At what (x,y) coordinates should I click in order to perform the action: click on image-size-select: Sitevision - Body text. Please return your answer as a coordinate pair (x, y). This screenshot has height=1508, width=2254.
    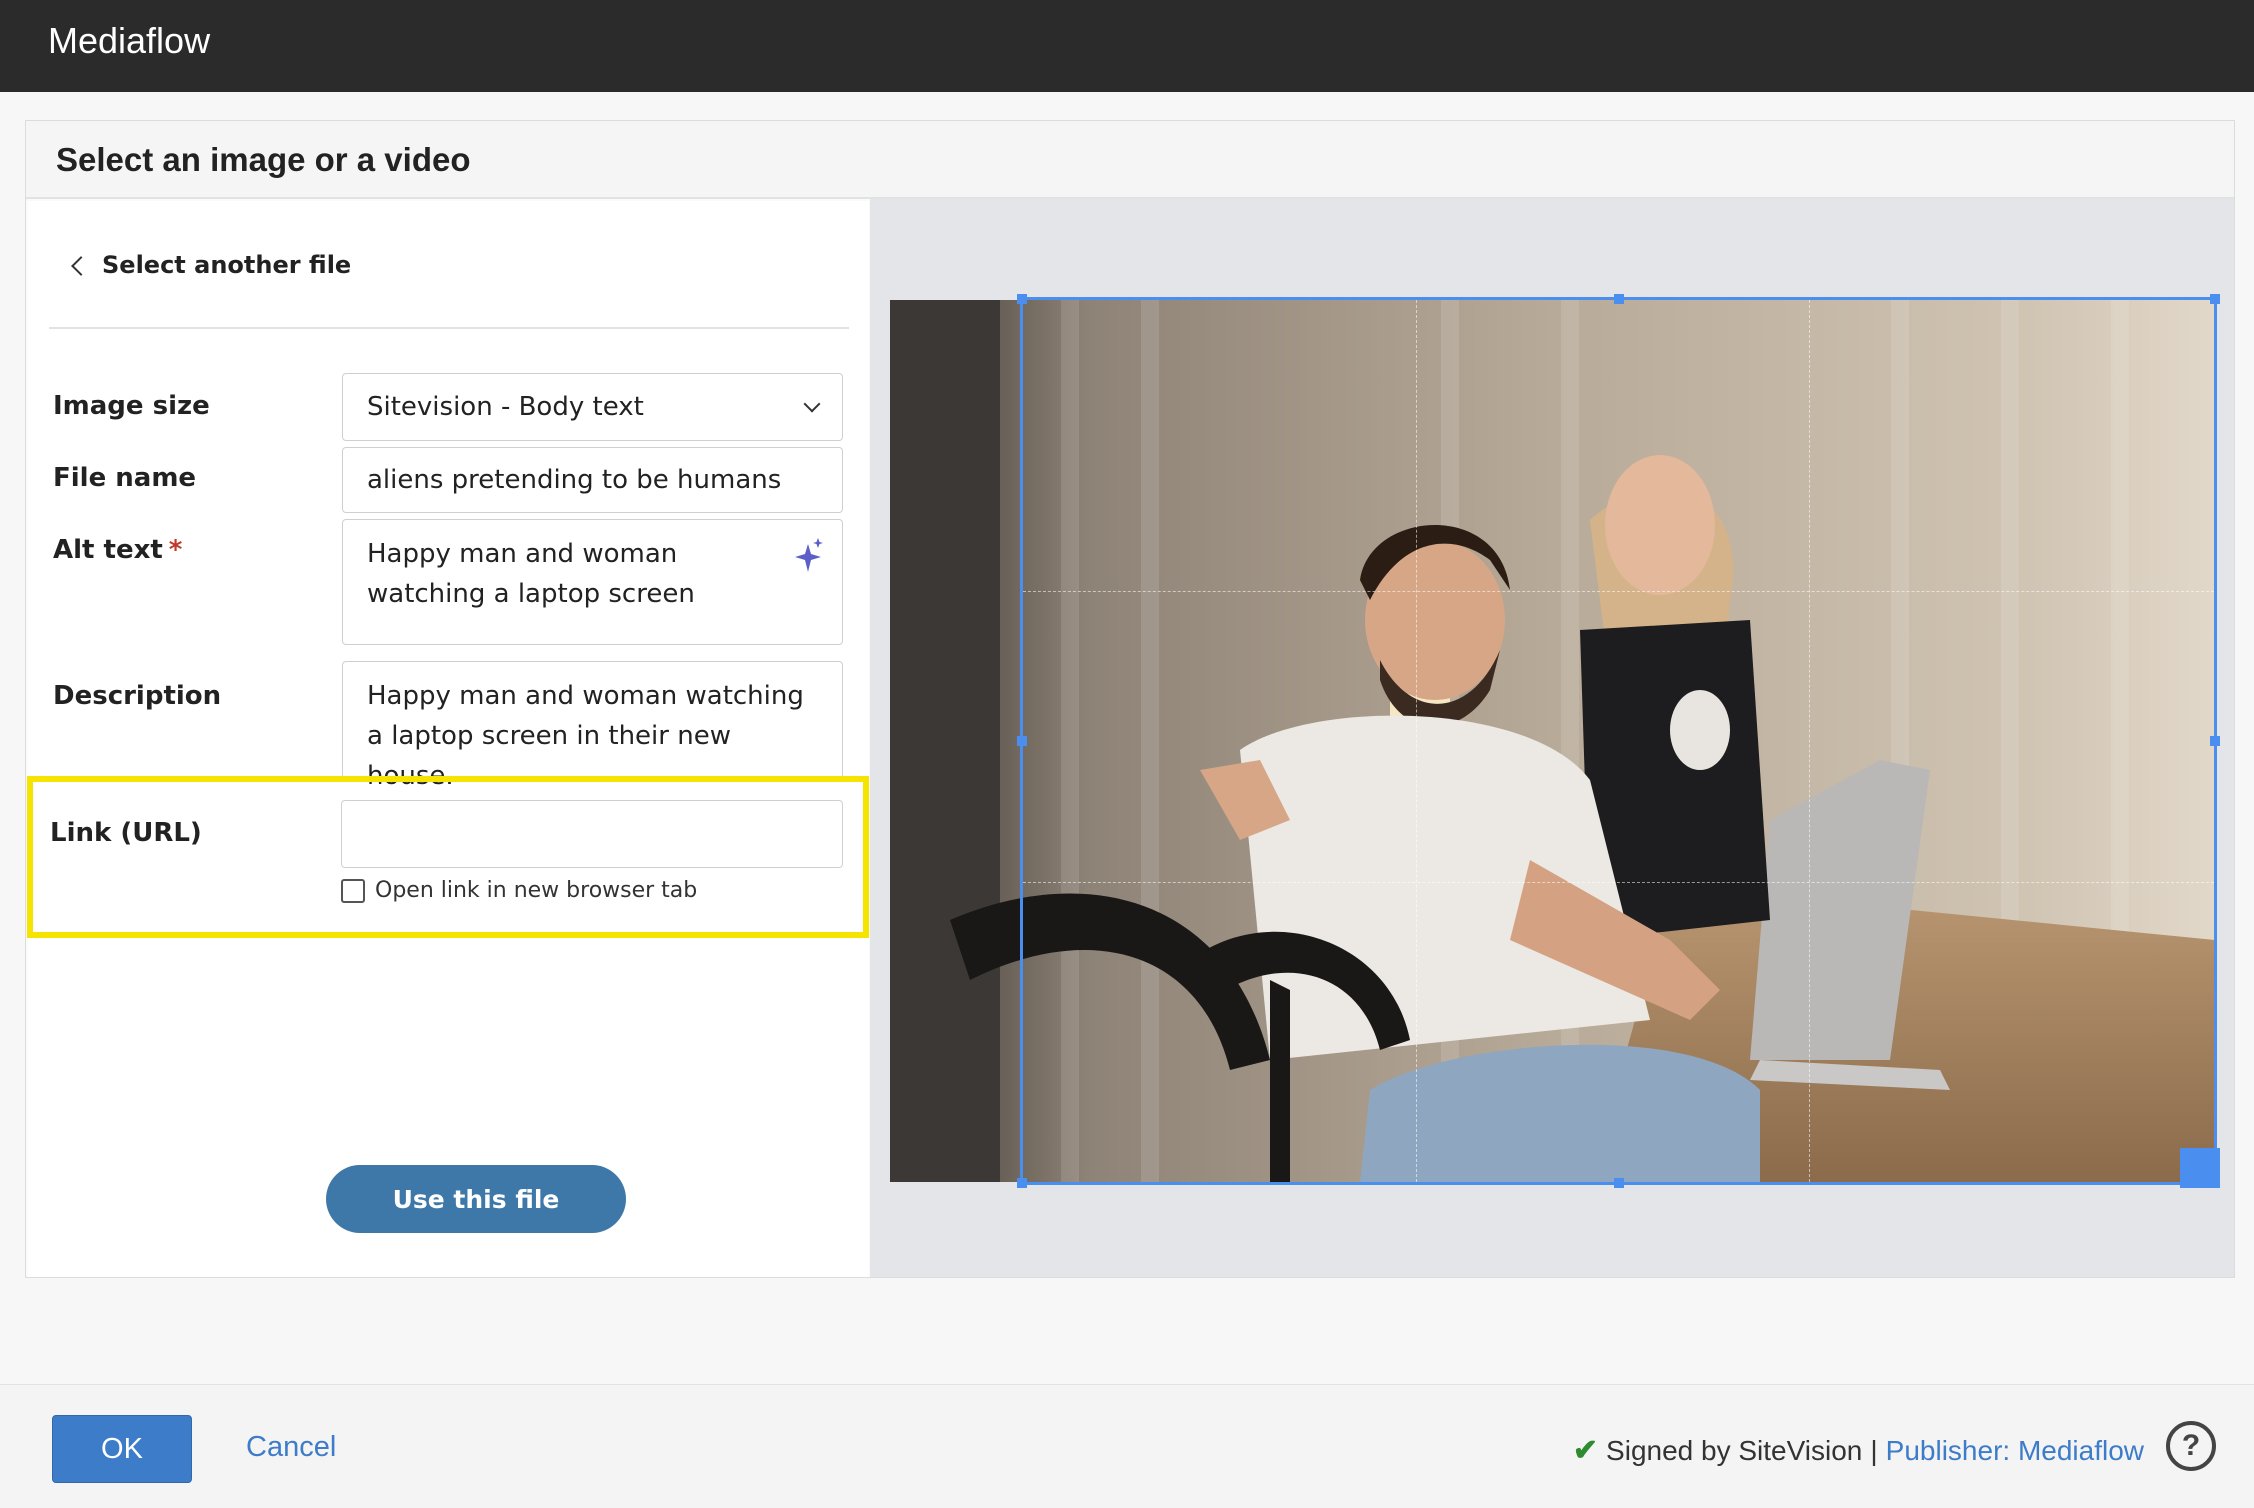
    Looking at the image, I should click on (592, 407).